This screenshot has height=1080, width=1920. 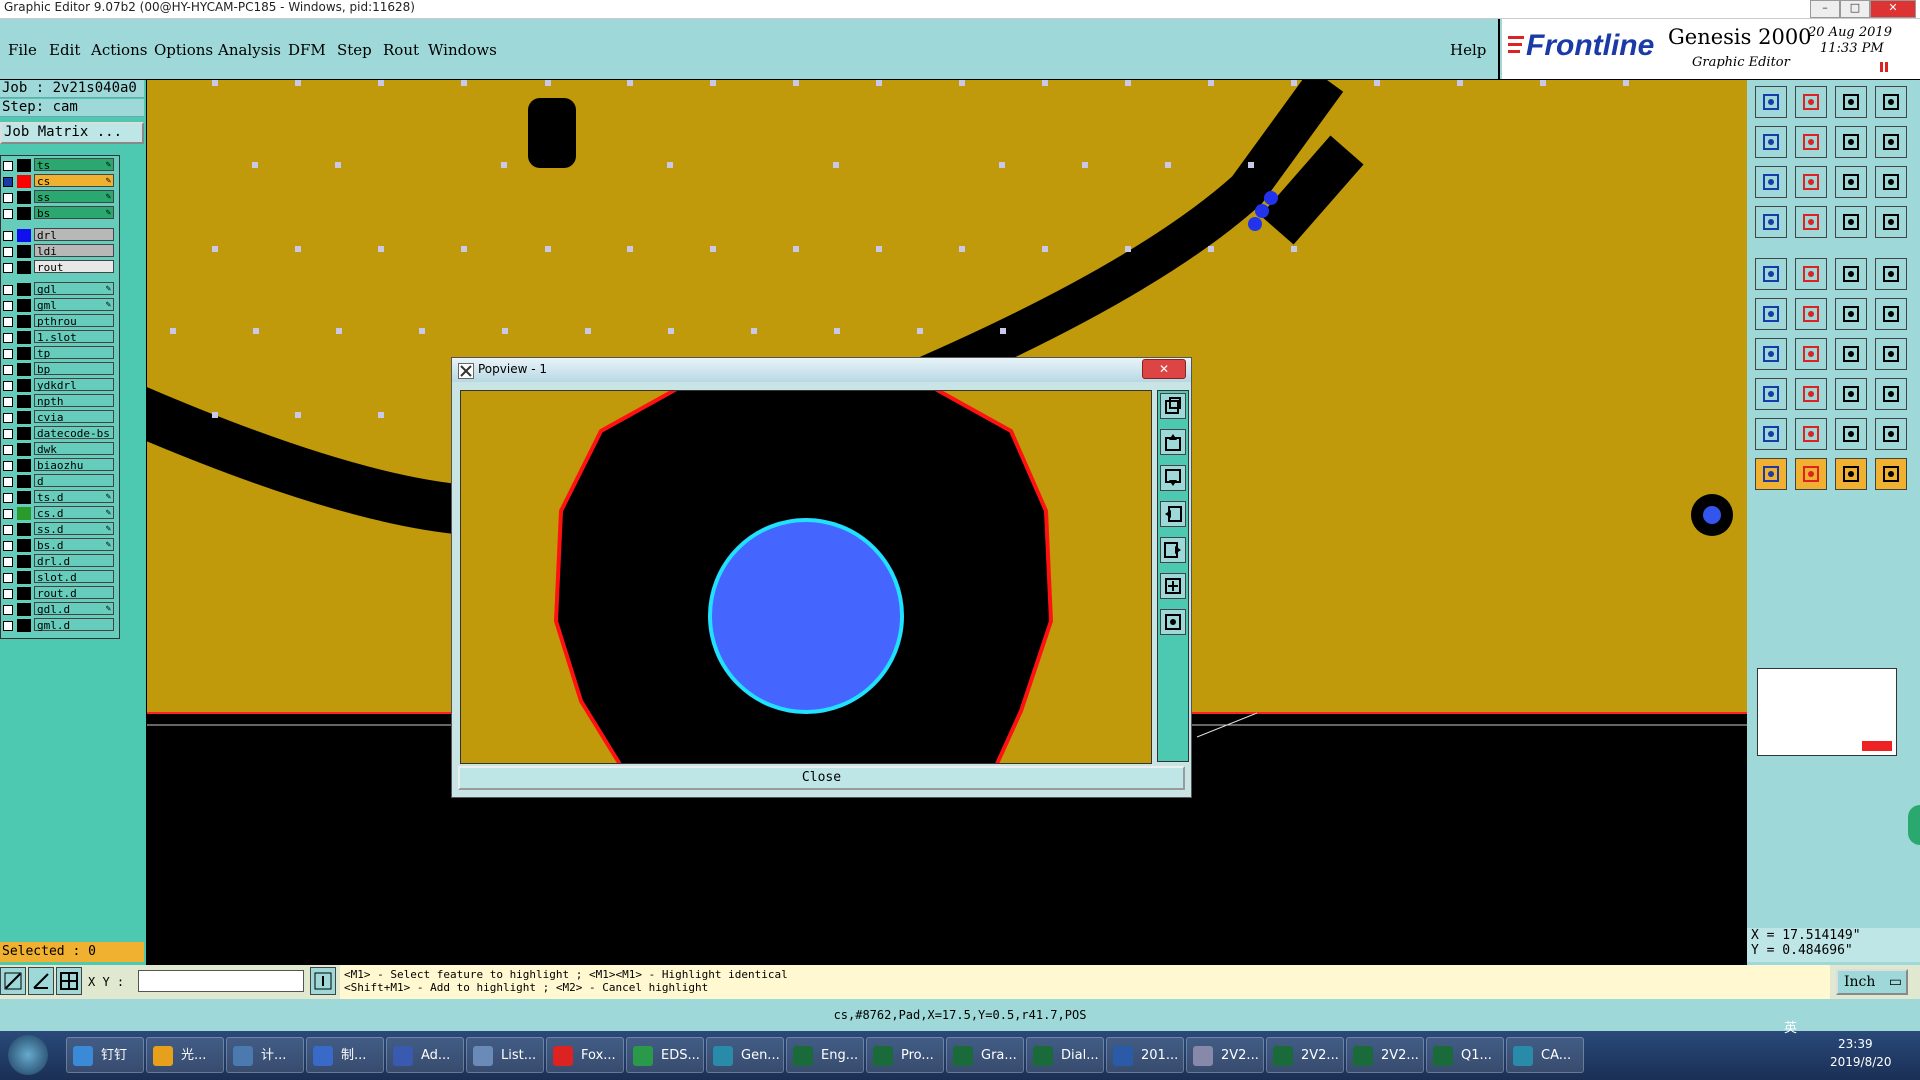 I want to click on layer-name: gdl ✎, so click(x=74, y=289).